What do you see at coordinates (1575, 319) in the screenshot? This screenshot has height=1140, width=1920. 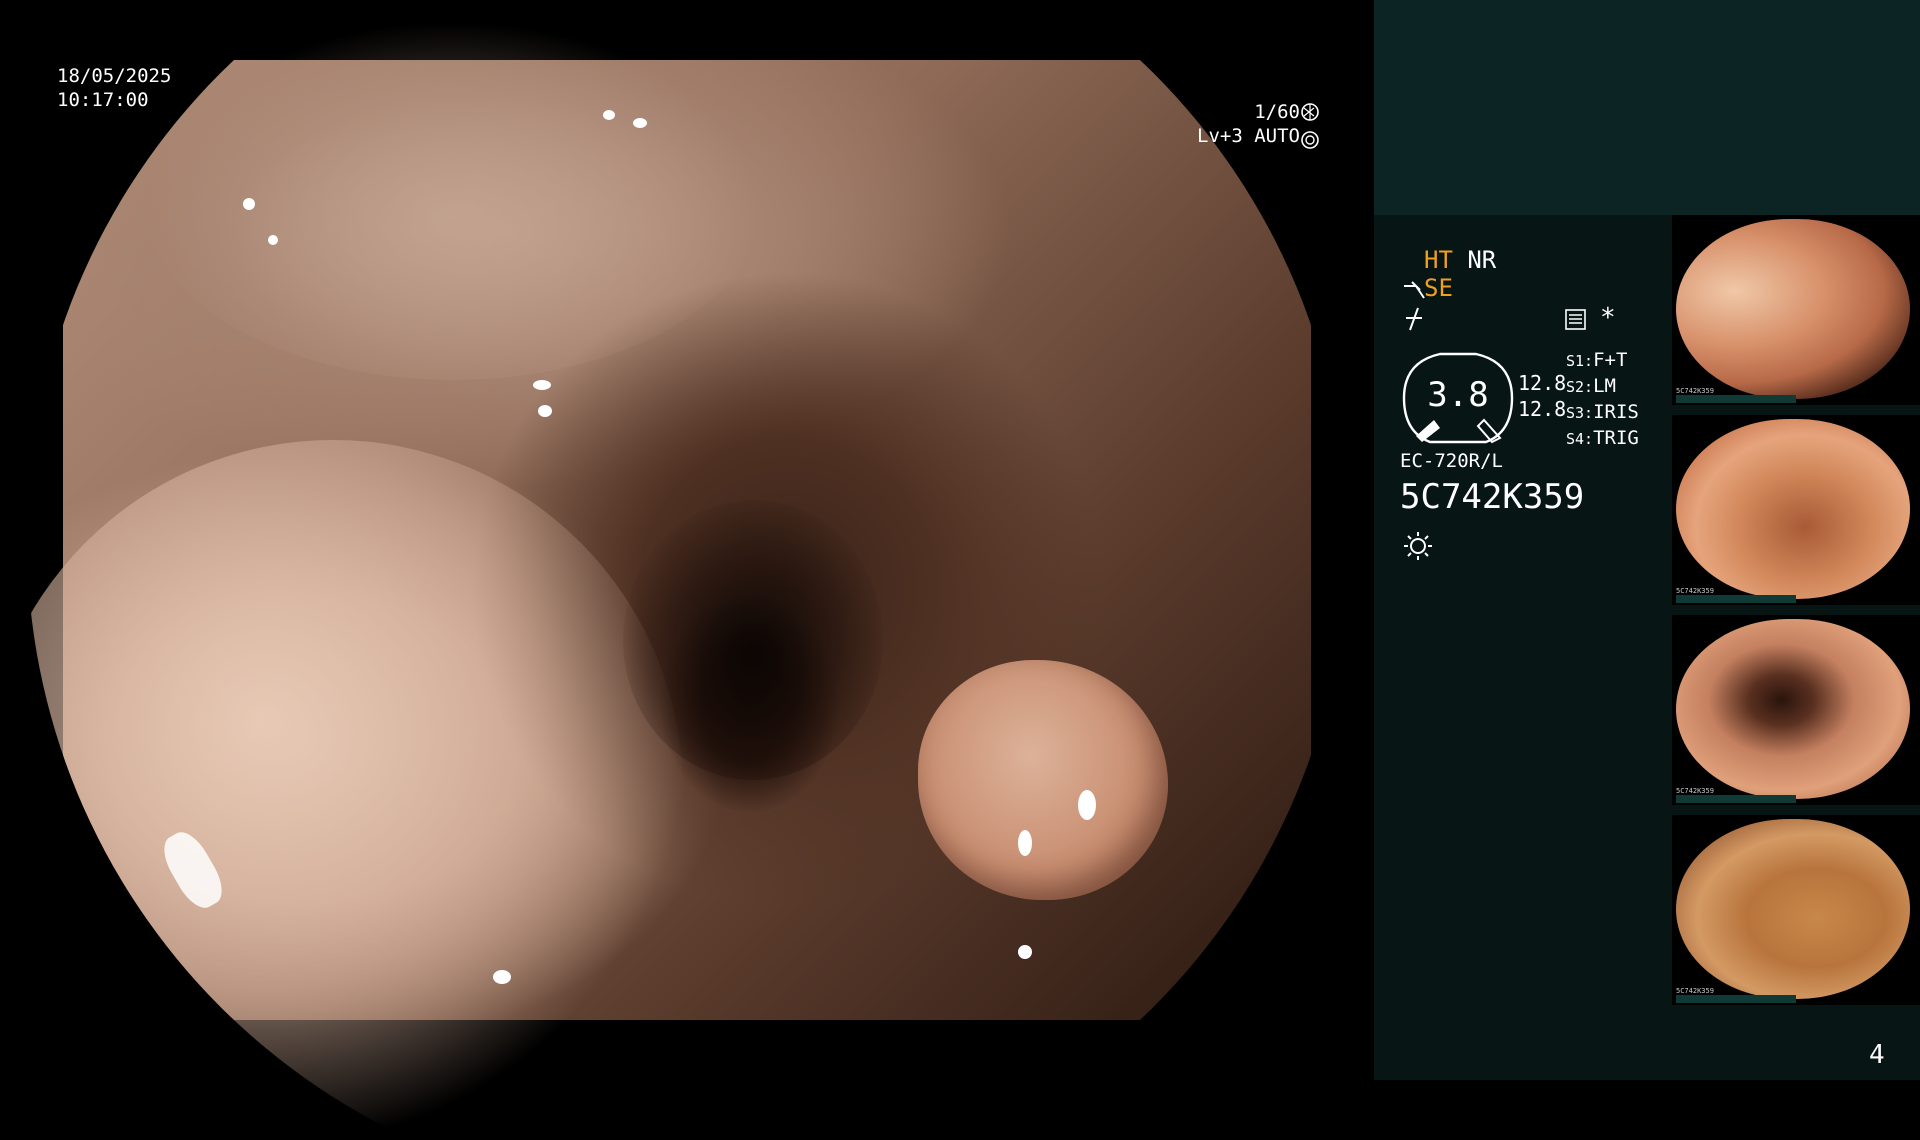 I see `settings-list-icon` at bounding box center [1575, 319].